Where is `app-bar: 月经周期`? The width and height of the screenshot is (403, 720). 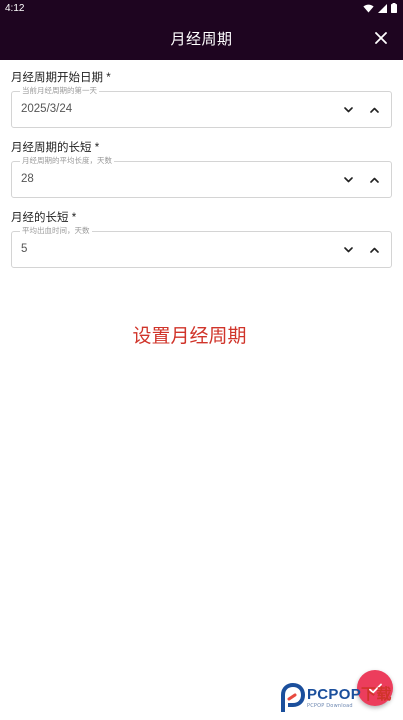
app-bar: 月经周期 is located at coordinates (201, 38).